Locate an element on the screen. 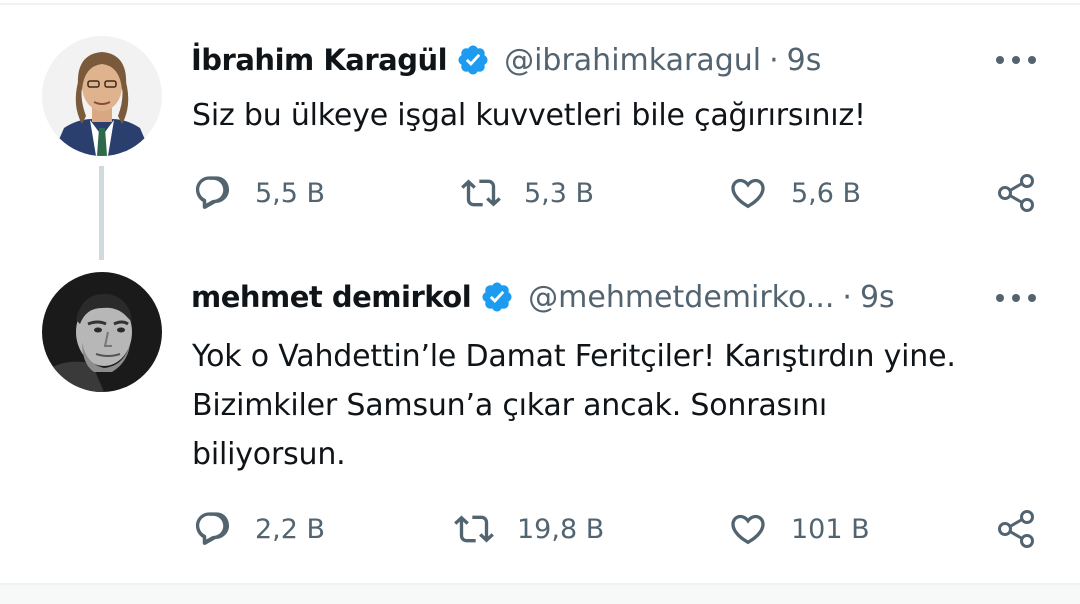 The height and width of the screenshot is (604, 1080). like-button: 101 B is located at coordinates (798, 529).